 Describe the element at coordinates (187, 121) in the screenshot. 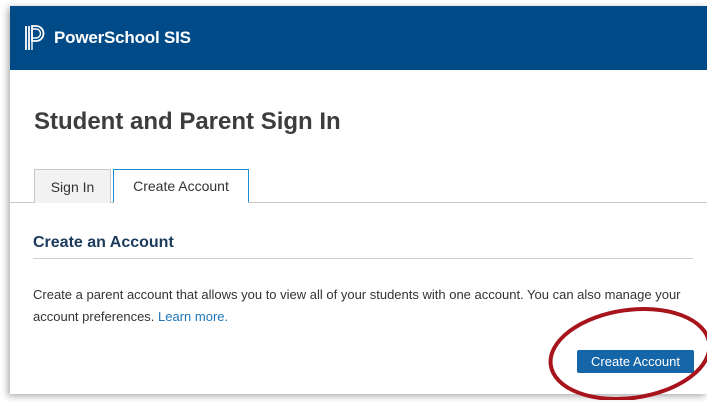

I see `page-title: Student and Parent Sign In` at that location.